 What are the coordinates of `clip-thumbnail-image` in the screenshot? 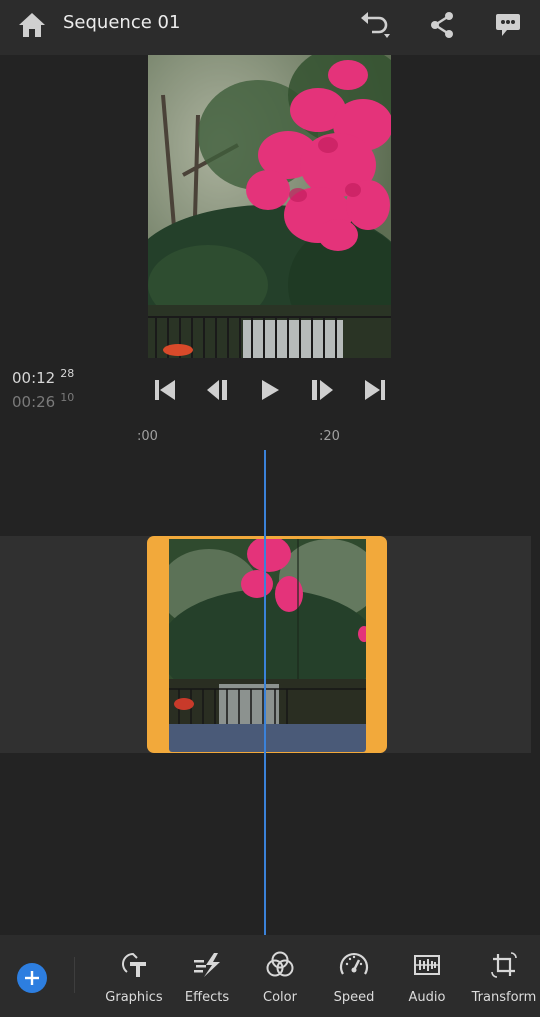 It's located at (267, 631).